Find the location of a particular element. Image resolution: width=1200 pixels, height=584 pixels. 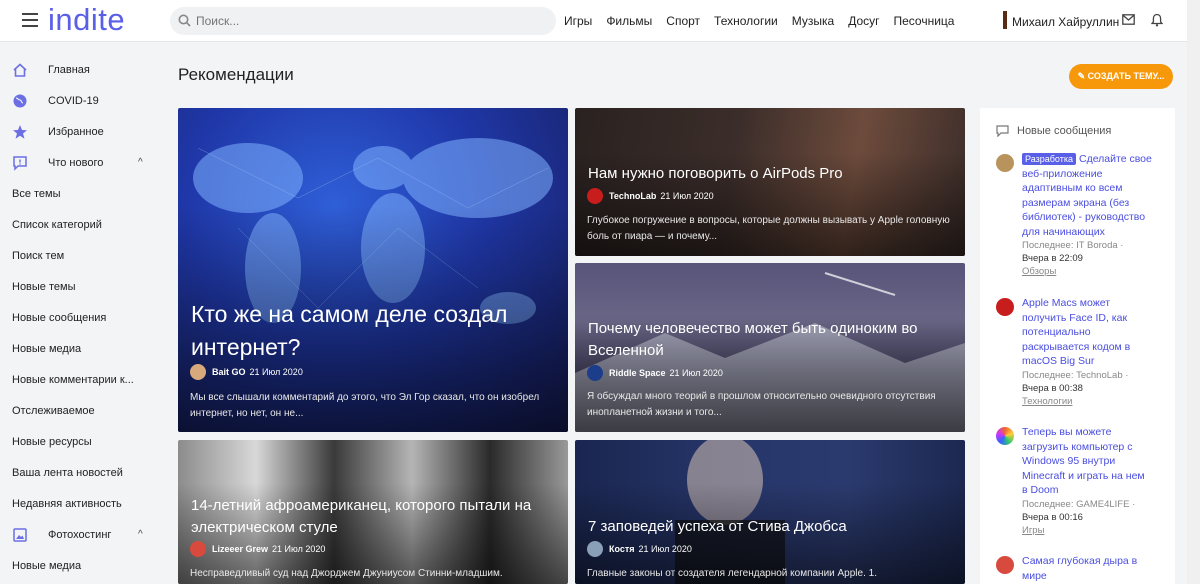

nav-item-sandbox: Песочница is located at coordinates (924, 21).